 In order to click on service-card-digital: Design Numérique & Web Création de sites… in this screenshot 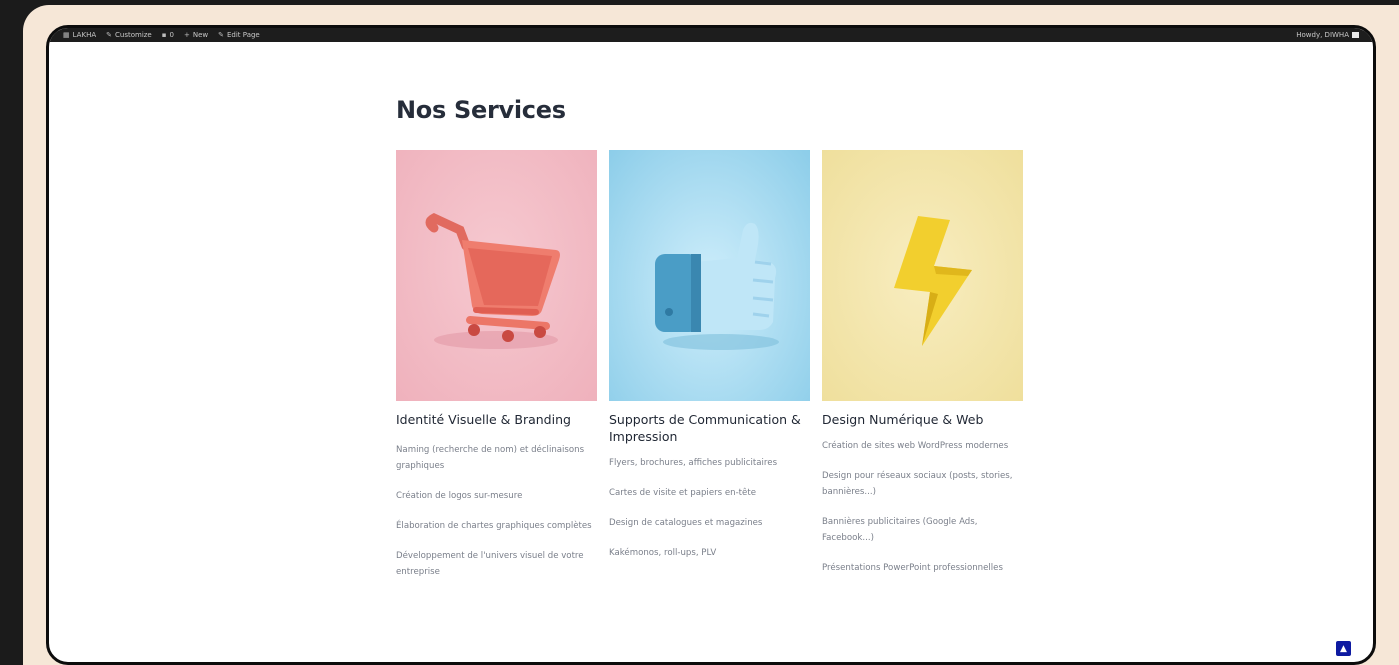, I will do `click(922, 363)`.